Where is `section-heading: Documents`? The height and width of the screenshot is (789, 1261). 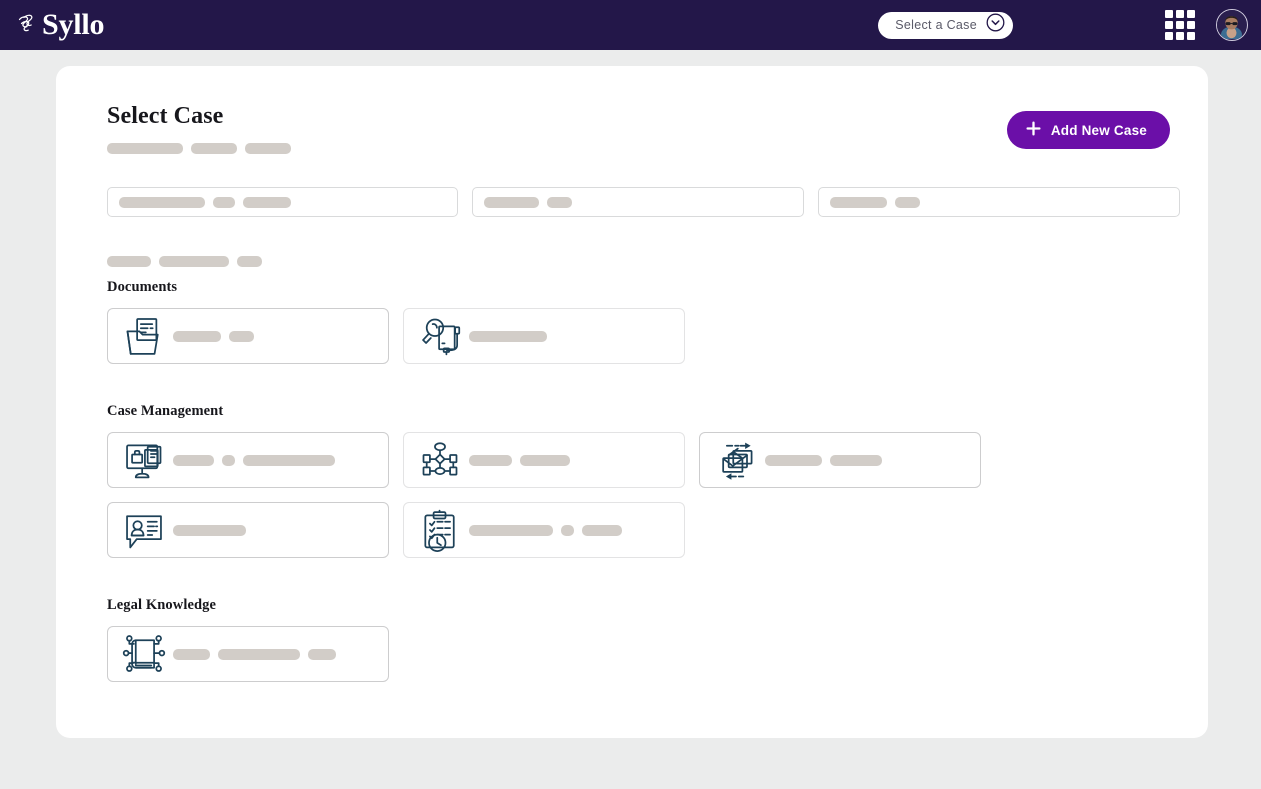
section-heading: Documents is located at coordinates (142, 287).